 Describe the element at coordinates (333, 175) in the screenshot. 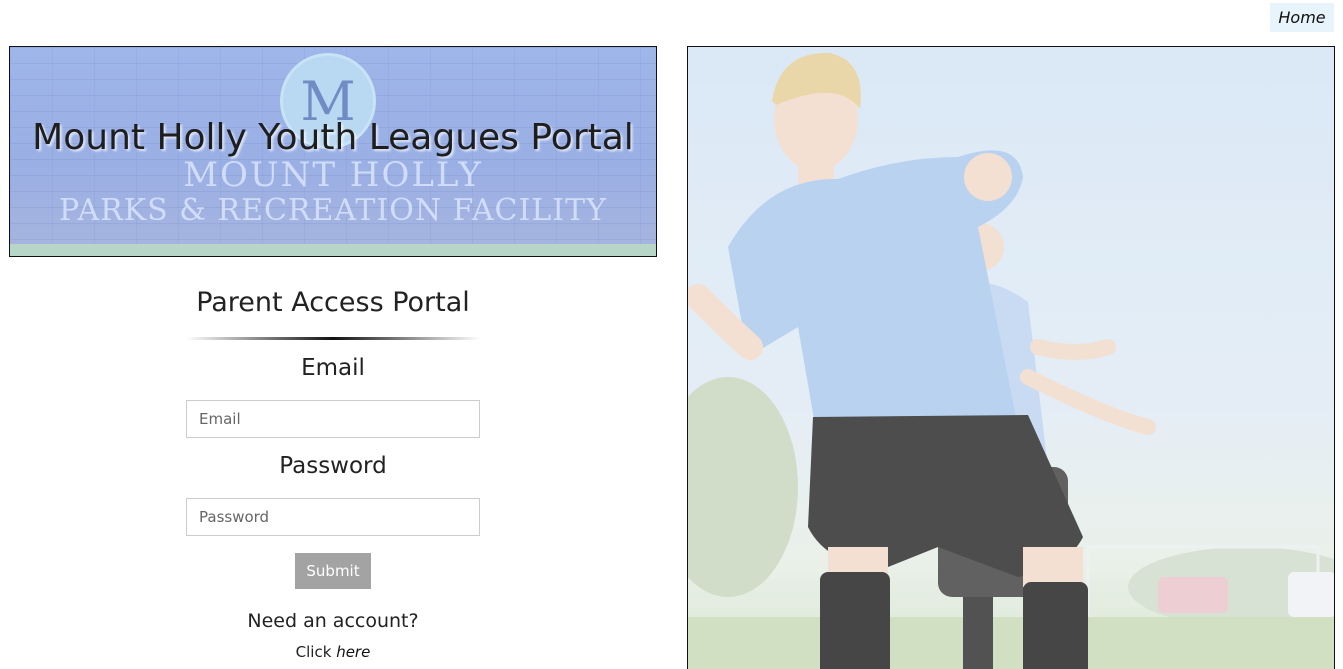

I see `facility-sign-line-1: MOUNT HOLLY` at that location.